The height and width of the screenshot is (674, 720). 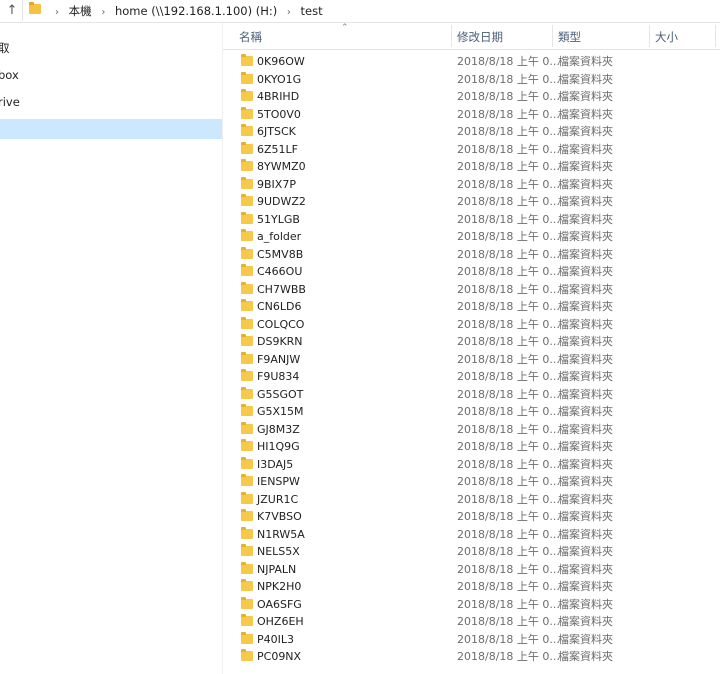 I want to click on table-row: I3DAJ5 2018/8/18 上午 0... 檔案資料夾, so click(x=471, y=464).